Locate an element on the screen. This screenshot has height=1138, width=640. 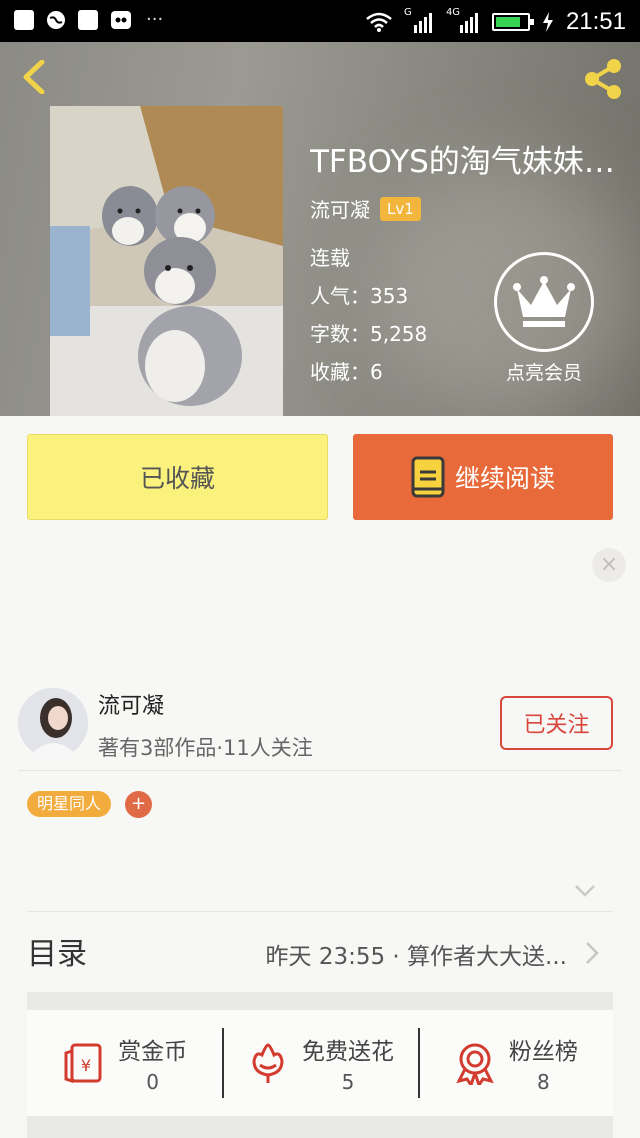
back-icon is located at coordinates (35, 77).